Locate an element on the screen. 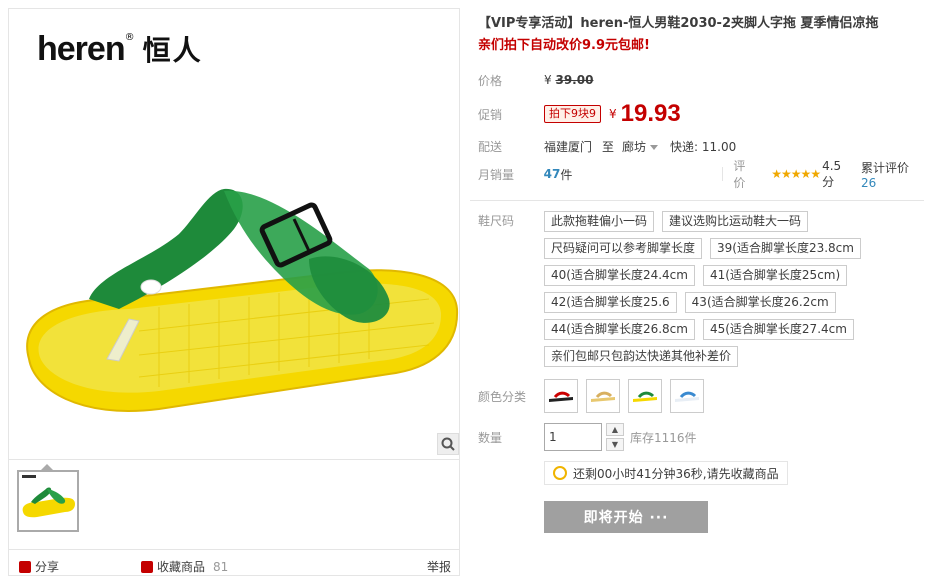 The image size is (930, 584). section-divider is located at coordinates (697, 200).